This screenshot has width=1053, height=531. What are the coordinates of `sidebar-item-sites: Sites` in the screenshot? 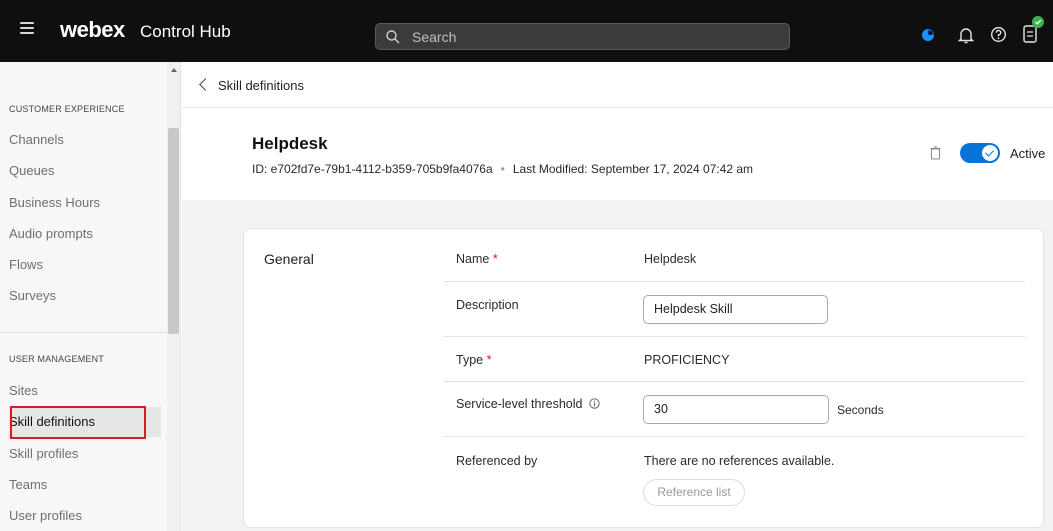 It's located at (85, 391).